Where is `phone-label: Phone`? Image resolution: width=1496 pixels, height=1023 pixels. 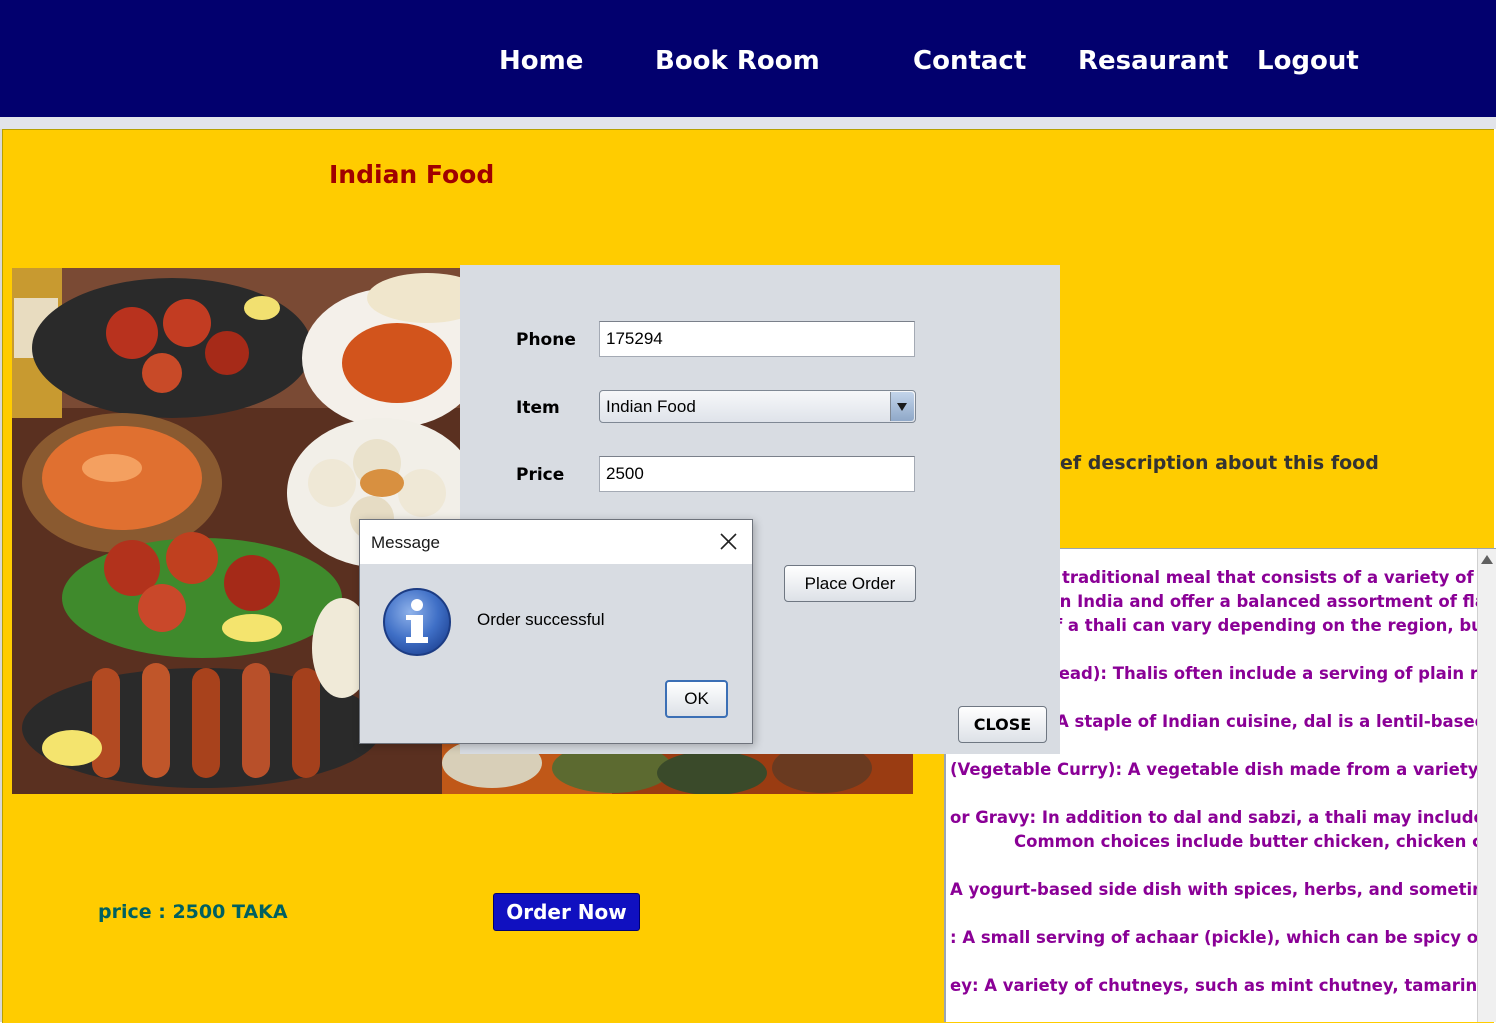 phone-label: Phone is located at coordinates (546, 340).